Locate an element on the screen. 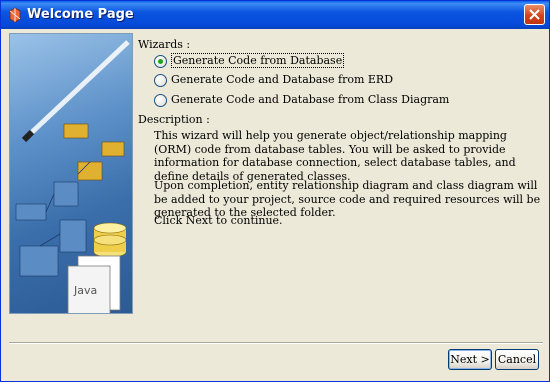  java-file-label: Java is located at coordinates (86, 290).